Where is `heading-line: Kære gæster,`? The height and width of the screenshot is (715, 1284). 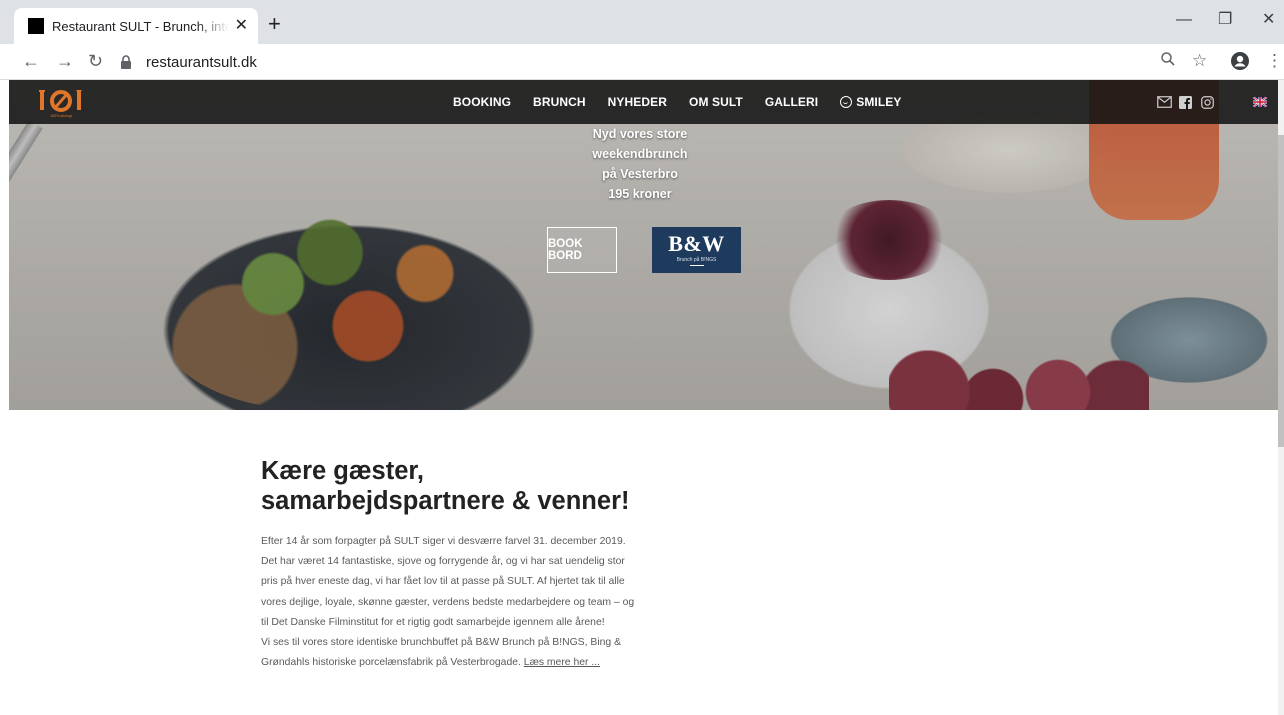
heading-line: Kære gæster, is located at coordinates (342, 471).